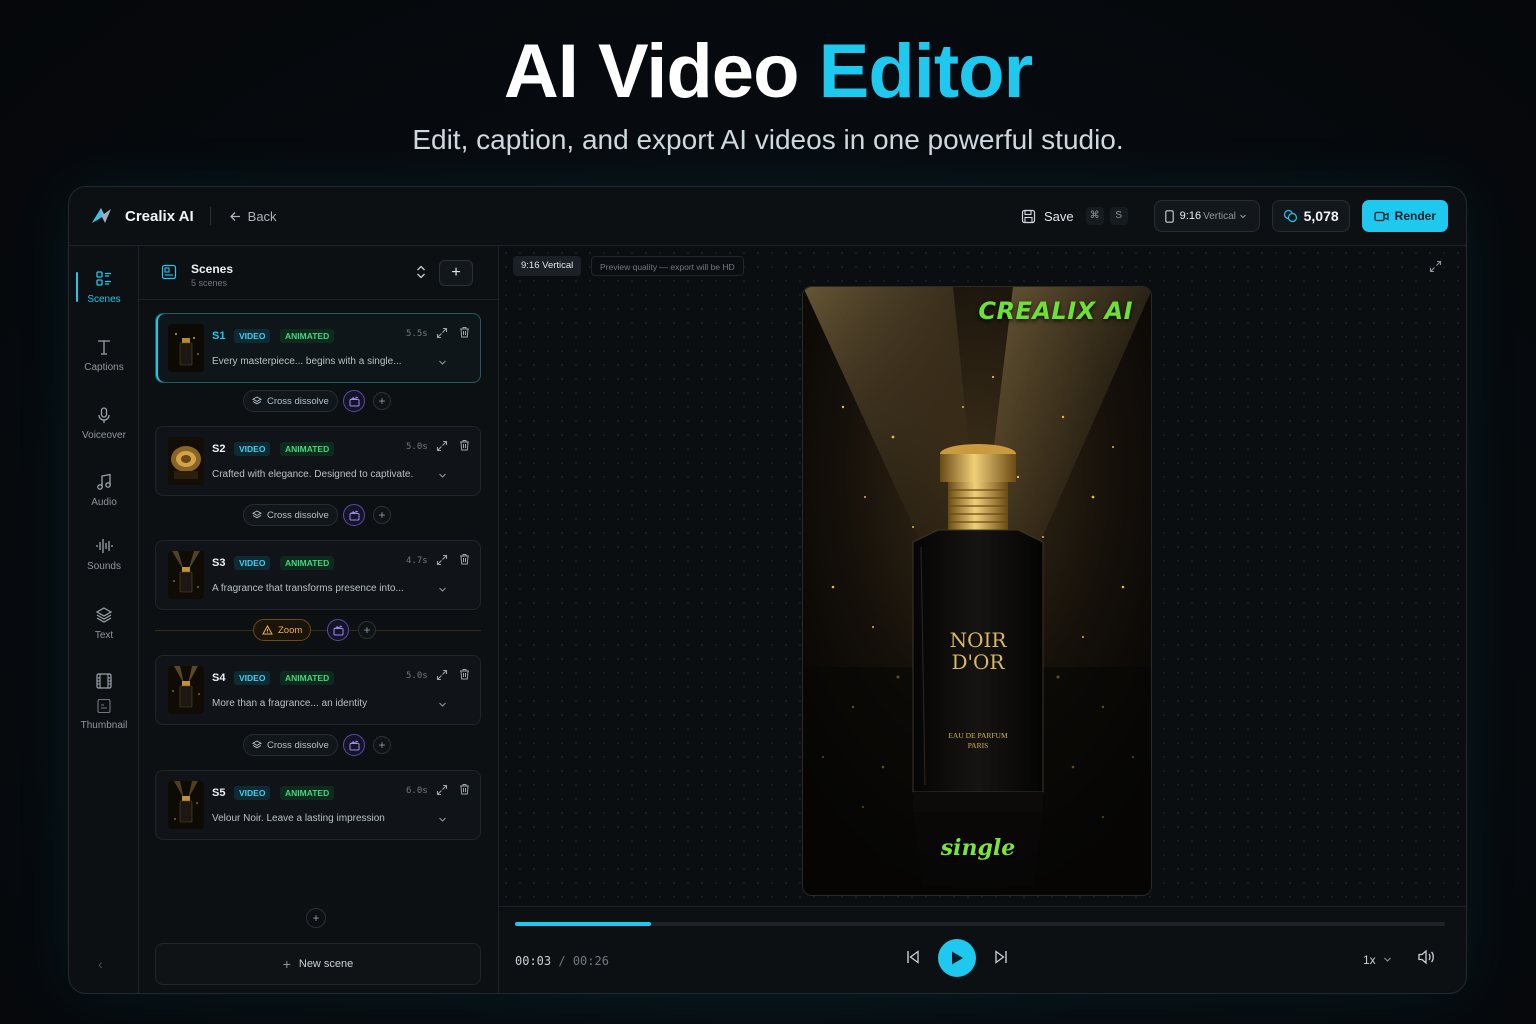 This screenshot has width=1536, height=1024. I want to click on append-scene-button: +, so click(316, 918).